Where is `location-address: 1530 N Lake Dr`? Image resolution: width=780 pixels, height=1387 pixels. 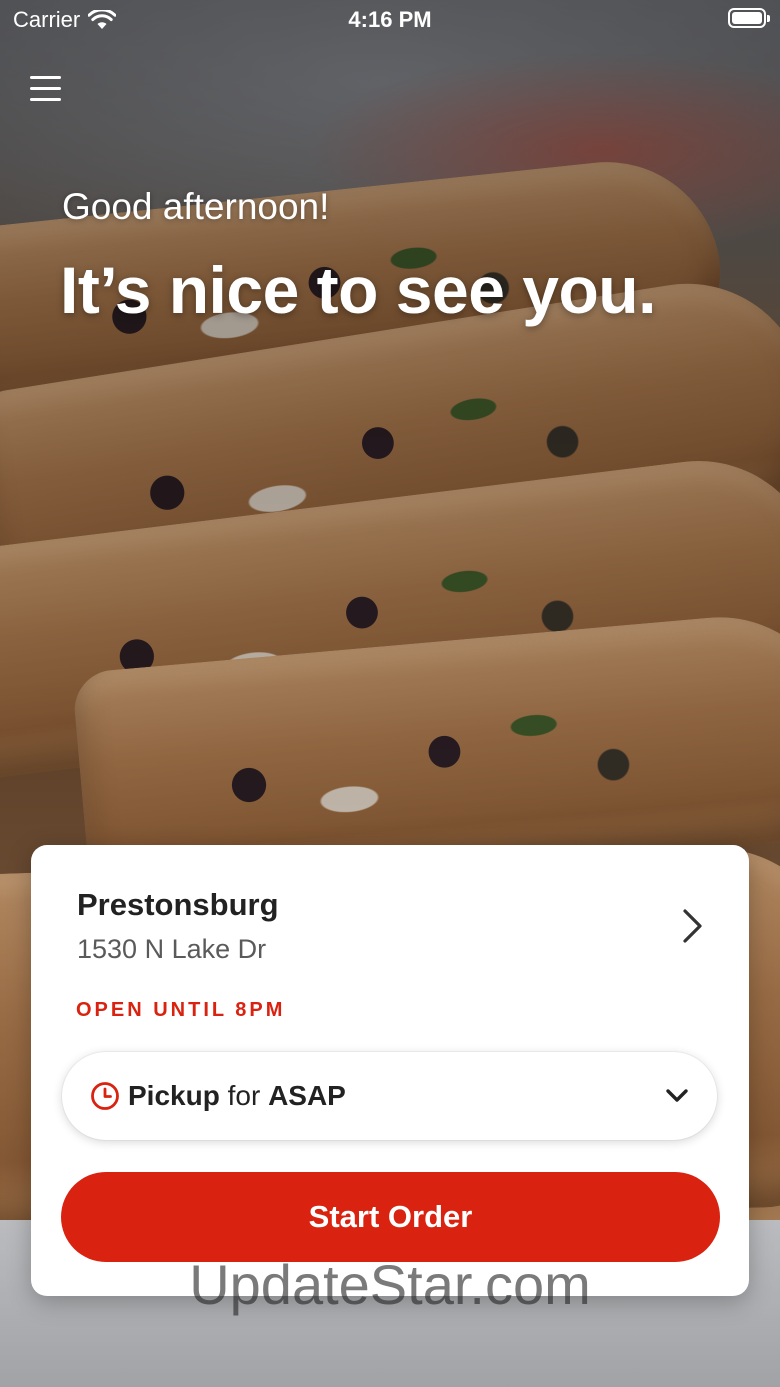
location-address: 1530 N Lake Dr is located at coordinates (172, 949).